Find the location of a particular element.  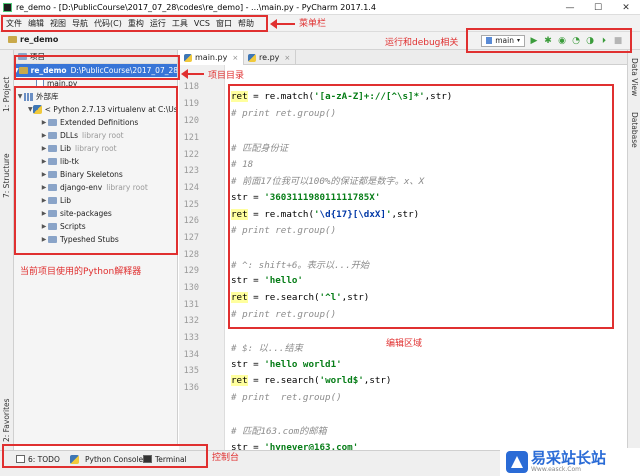

annotation-interpreter: 当前项目使用的Python解释器 is located at coordinates (81, 272).